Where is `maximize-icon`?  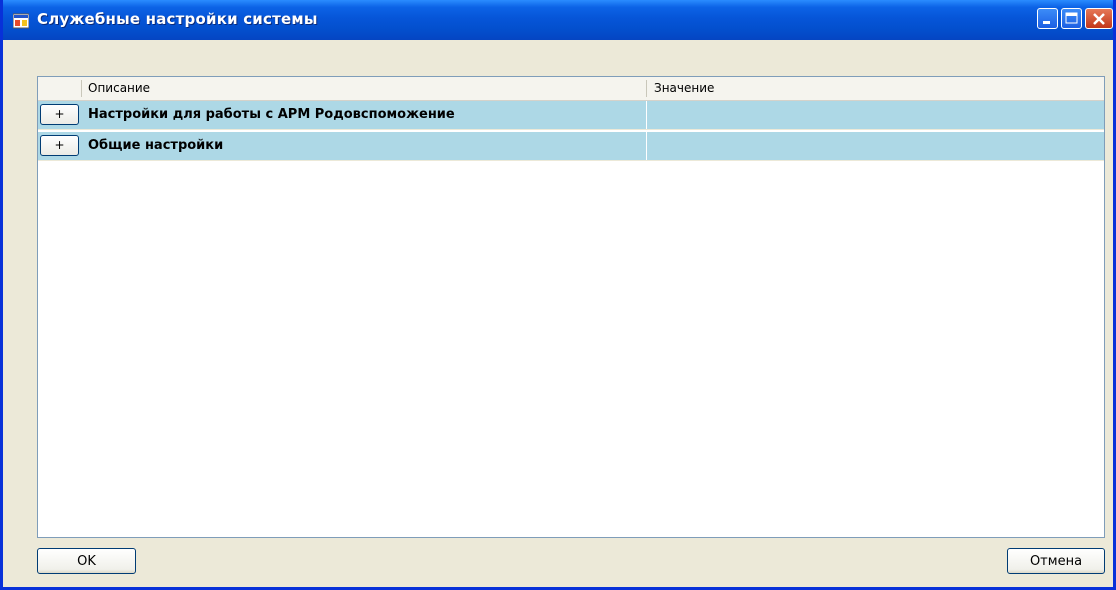 maximize-icon is located at coordinates (1071, 18).